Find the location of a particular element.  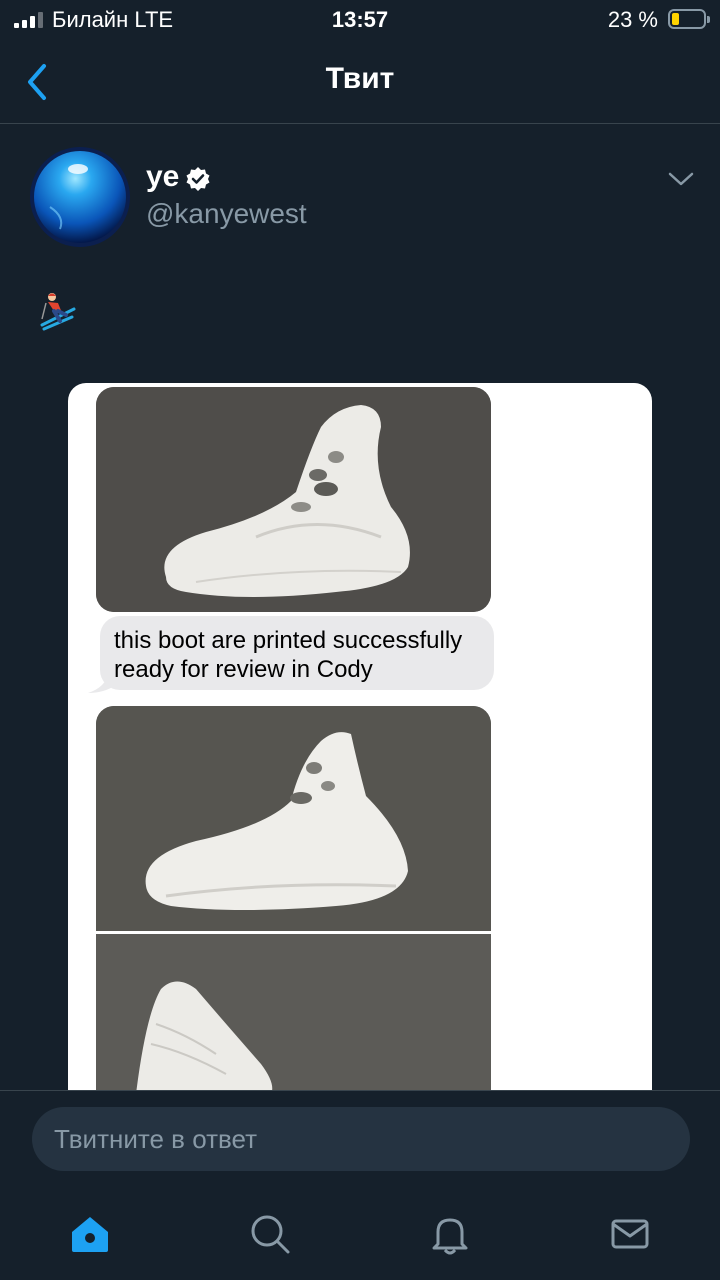

home-icon is located at coordinates (90, 1234).